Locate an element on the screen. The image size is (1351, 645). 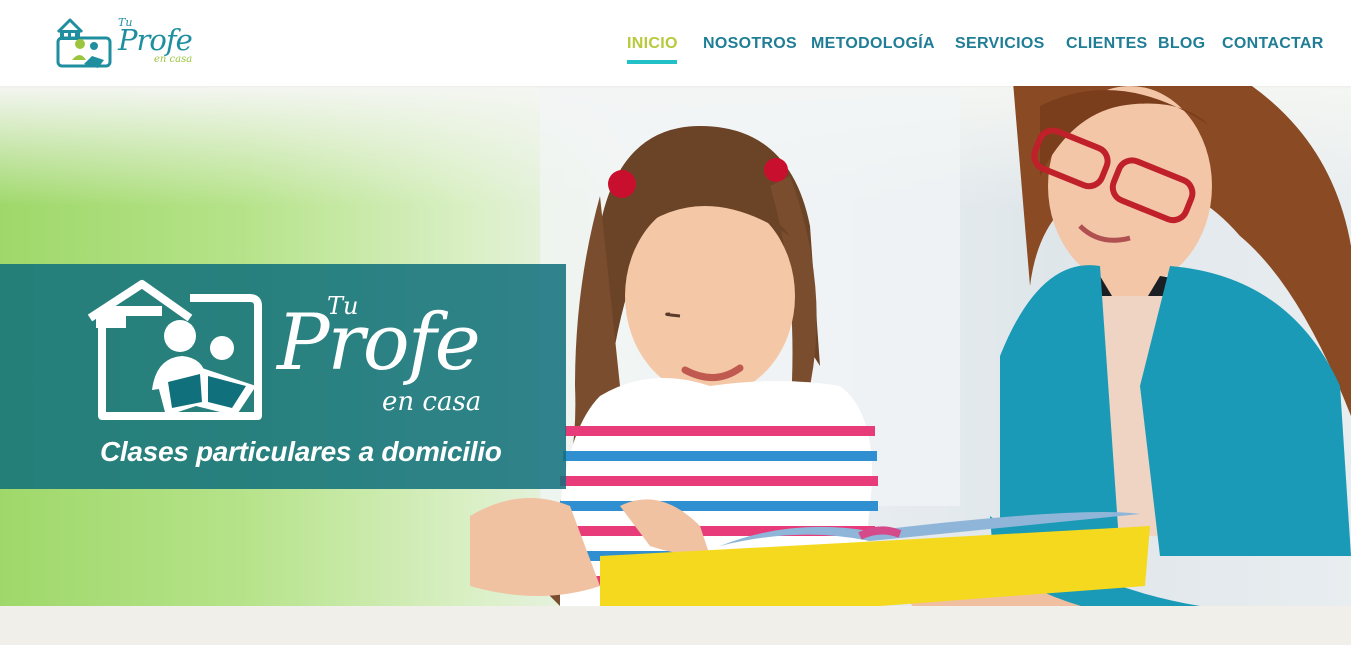
brand-encasa-text: en casa is located at coordinates (432, 402).